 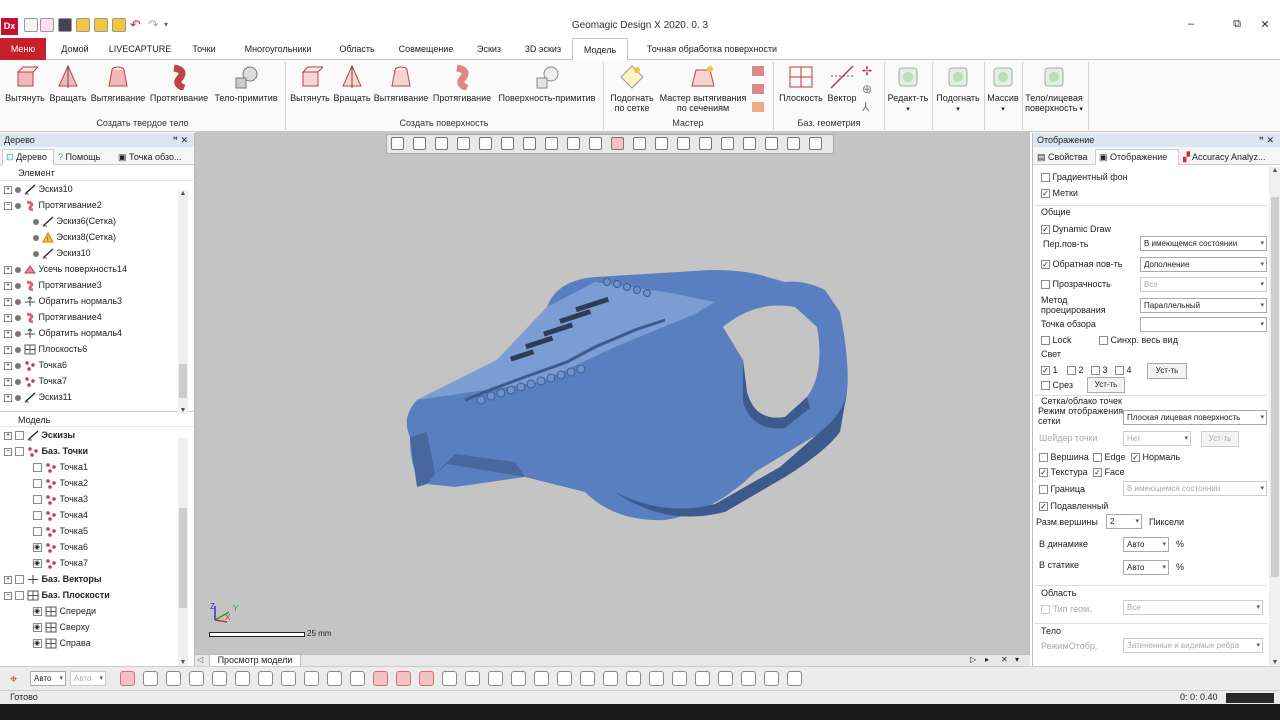 What do you see at coordinates (97, 205) in the screenshot?
I see `feature-tree-row: − Протягивание2` at bounding box center [97, 205].